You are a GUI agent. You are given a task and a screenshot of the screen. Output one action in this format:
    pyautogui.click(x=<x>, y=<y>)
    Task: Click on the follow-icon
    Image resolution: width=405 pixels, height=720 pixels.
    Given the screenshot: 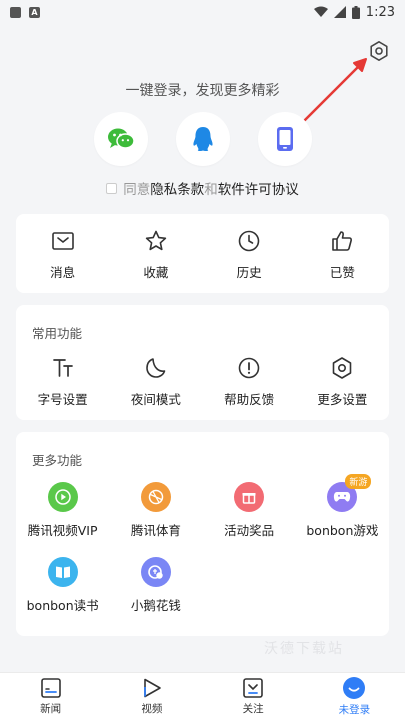 What is the action you would take?
    pyautogui.click(x=253, y=688)
    